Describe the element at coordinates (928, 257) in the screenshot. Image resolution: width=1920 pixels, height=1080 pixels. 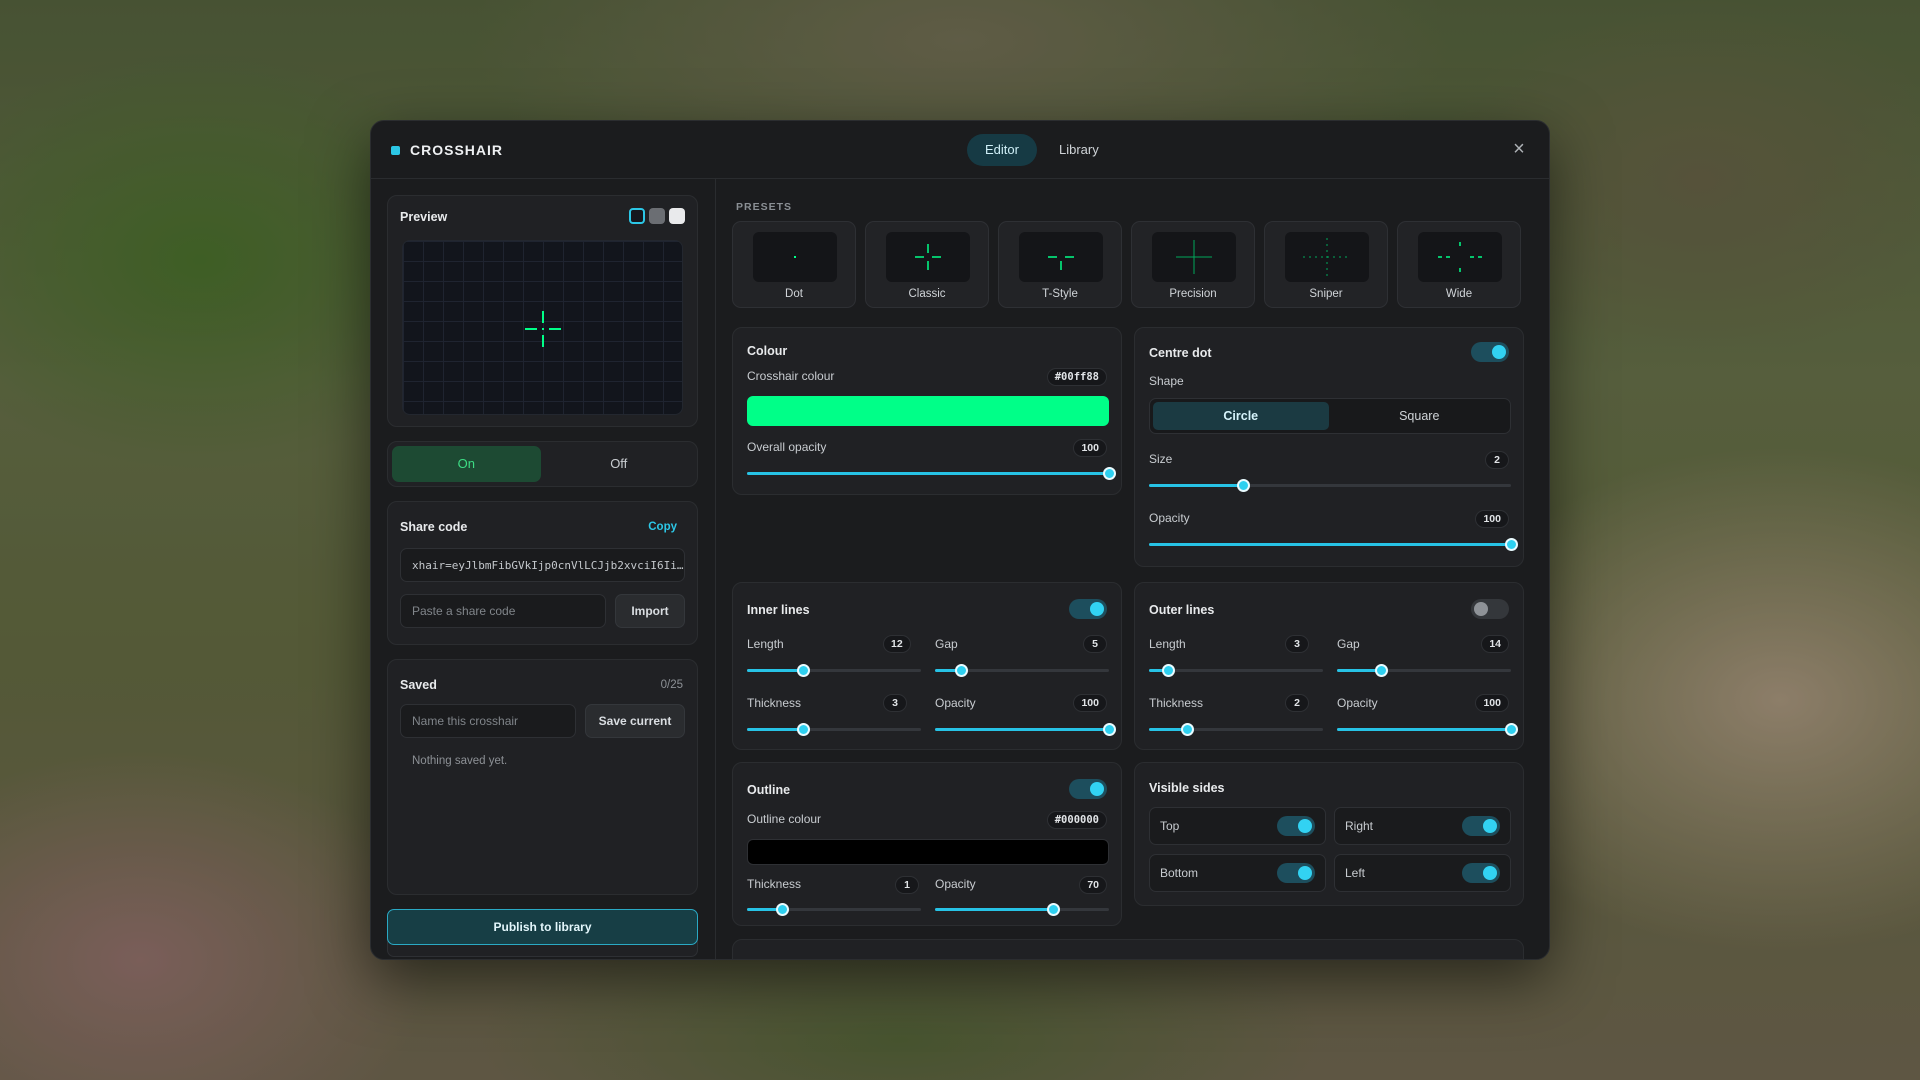
I see `preset-classic-thumb` at that location.